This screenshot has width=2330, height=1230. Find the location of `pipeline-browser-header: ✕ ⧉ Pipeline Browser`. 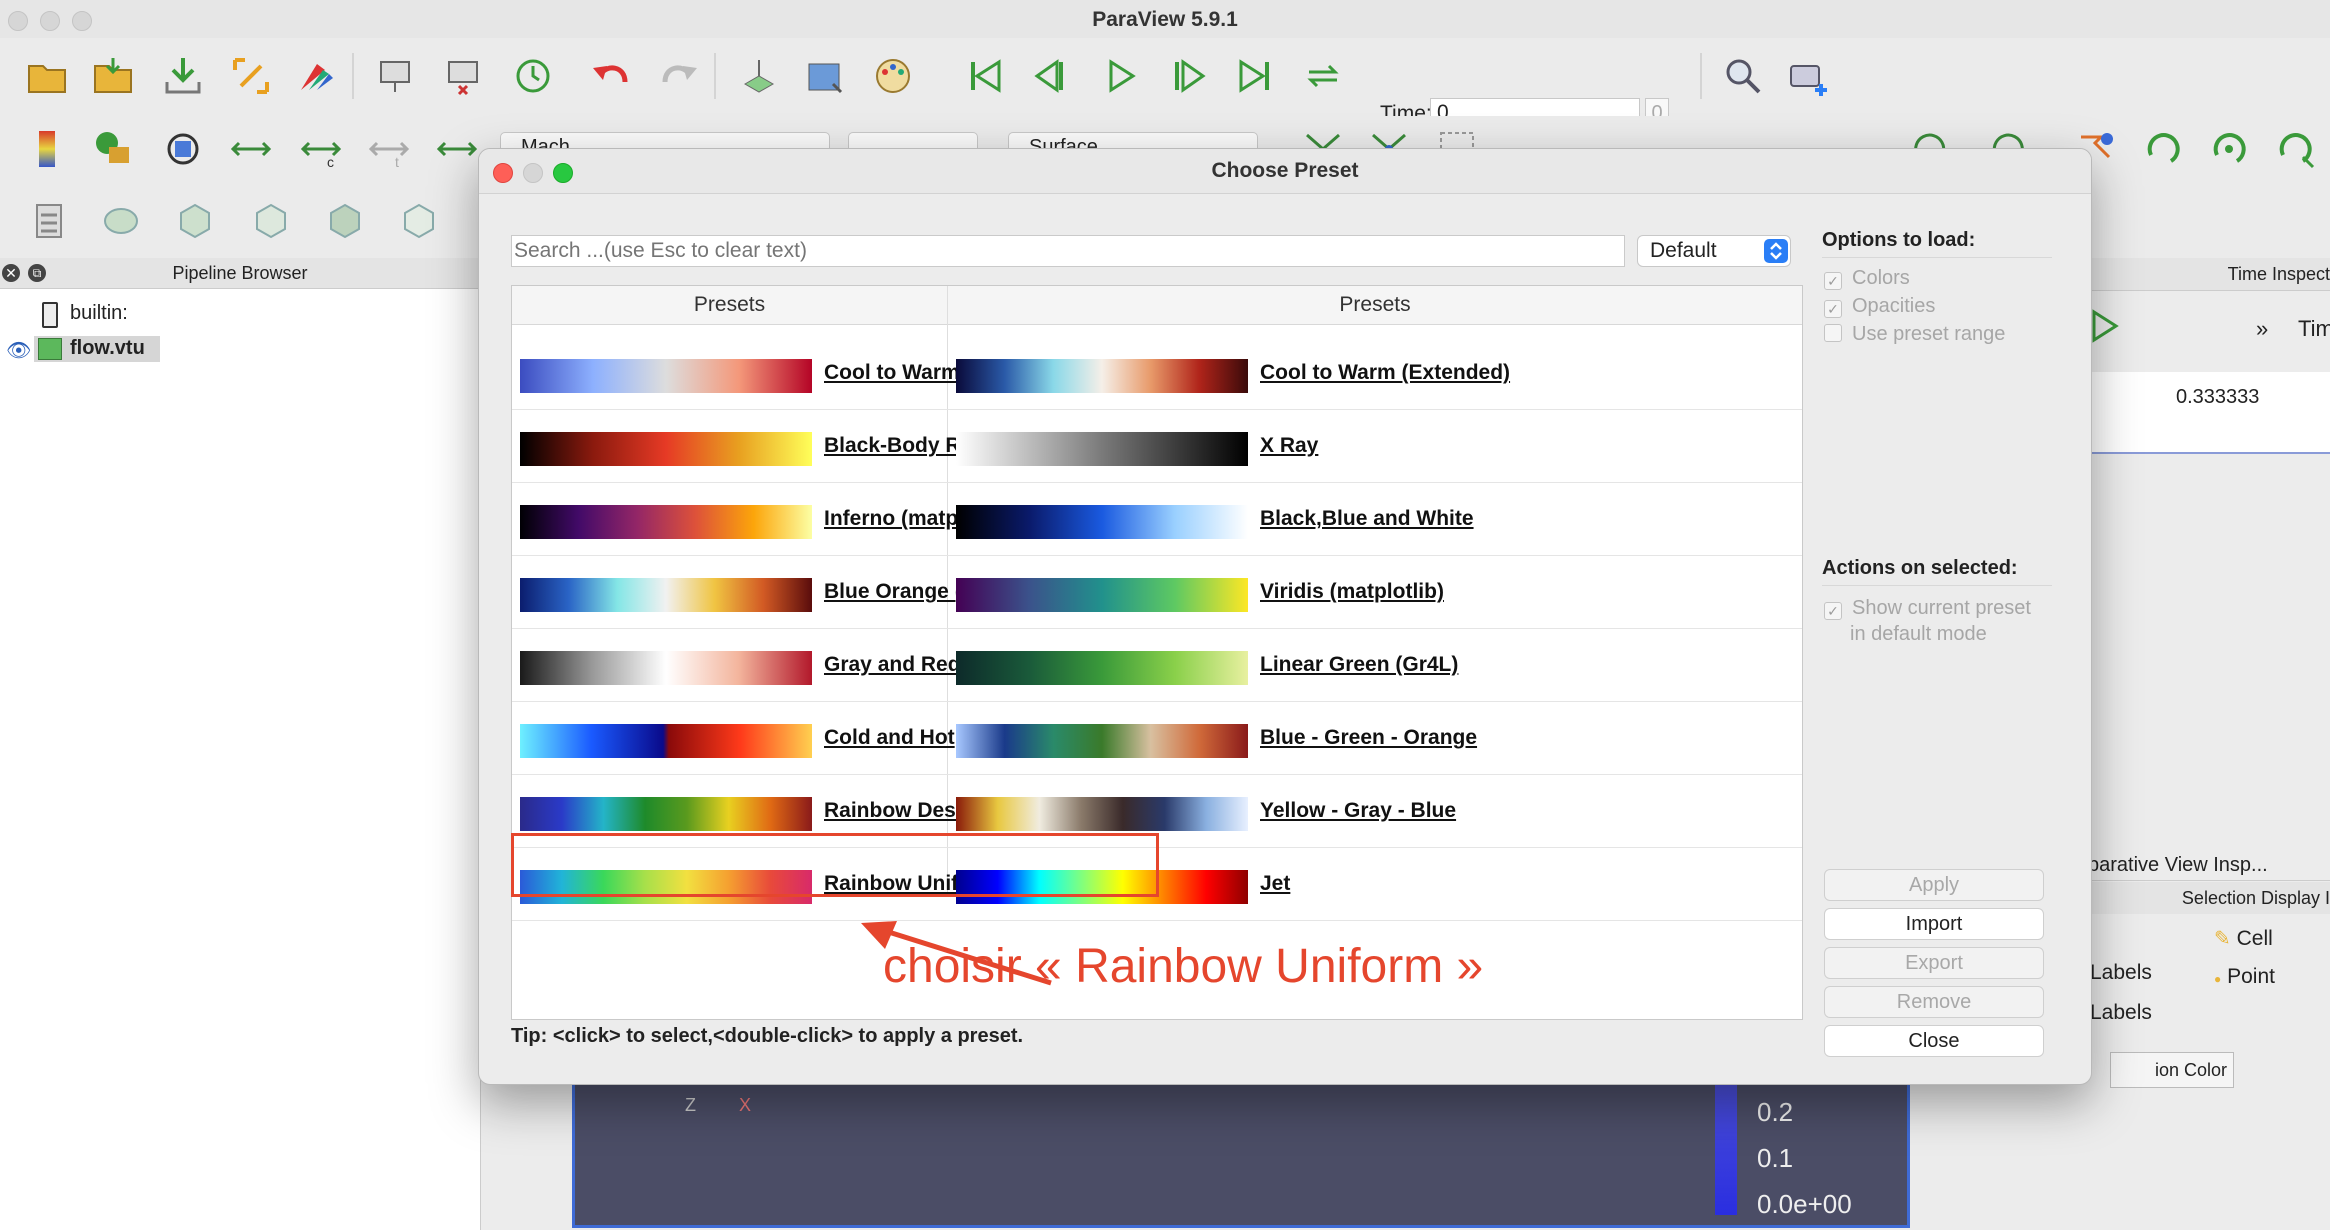

pipeline-browser-header: ✕ ⧉ Pipeline Browser is located at coordinates (240, 273).